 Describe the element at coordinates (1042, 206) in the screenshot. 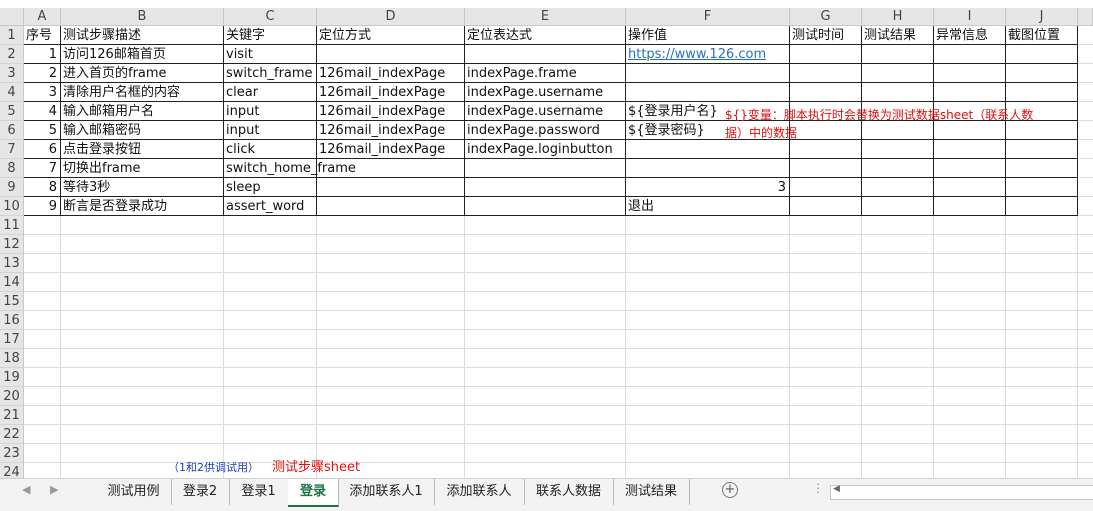

I see `cell-j10` at that location.